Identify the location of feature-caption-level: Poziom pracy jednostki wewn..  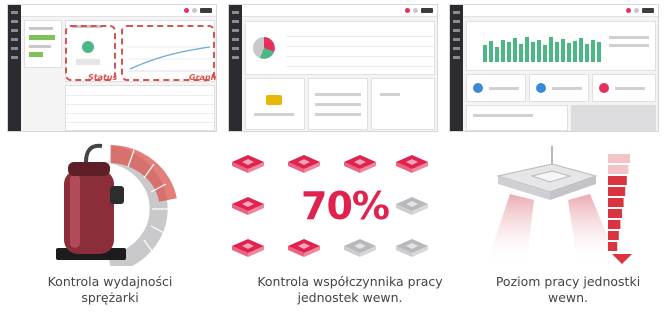
(568, 289).